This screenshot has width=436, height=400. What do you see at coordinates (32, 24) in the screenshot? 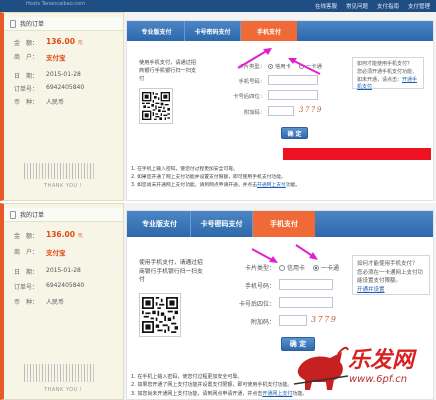
I see `order-title: 我的订单` at bounding box center [32, 24].